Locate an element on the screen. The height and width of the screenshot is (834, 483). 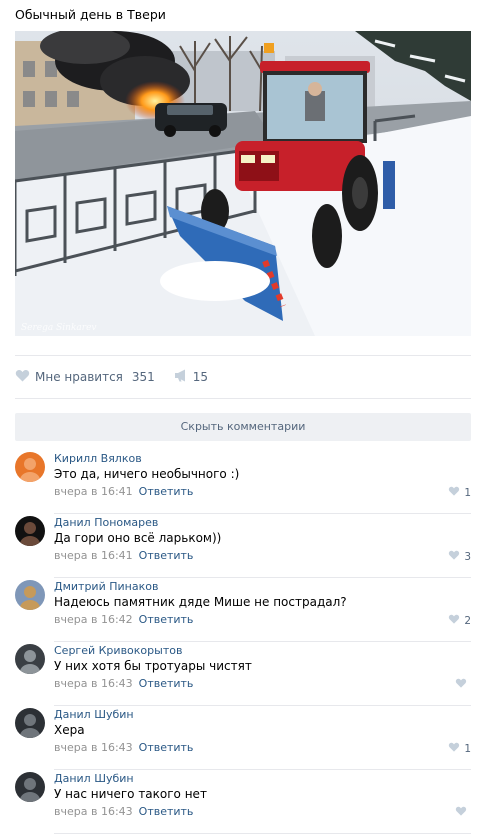
share-button: 15 is located at coordinates (191, 377).